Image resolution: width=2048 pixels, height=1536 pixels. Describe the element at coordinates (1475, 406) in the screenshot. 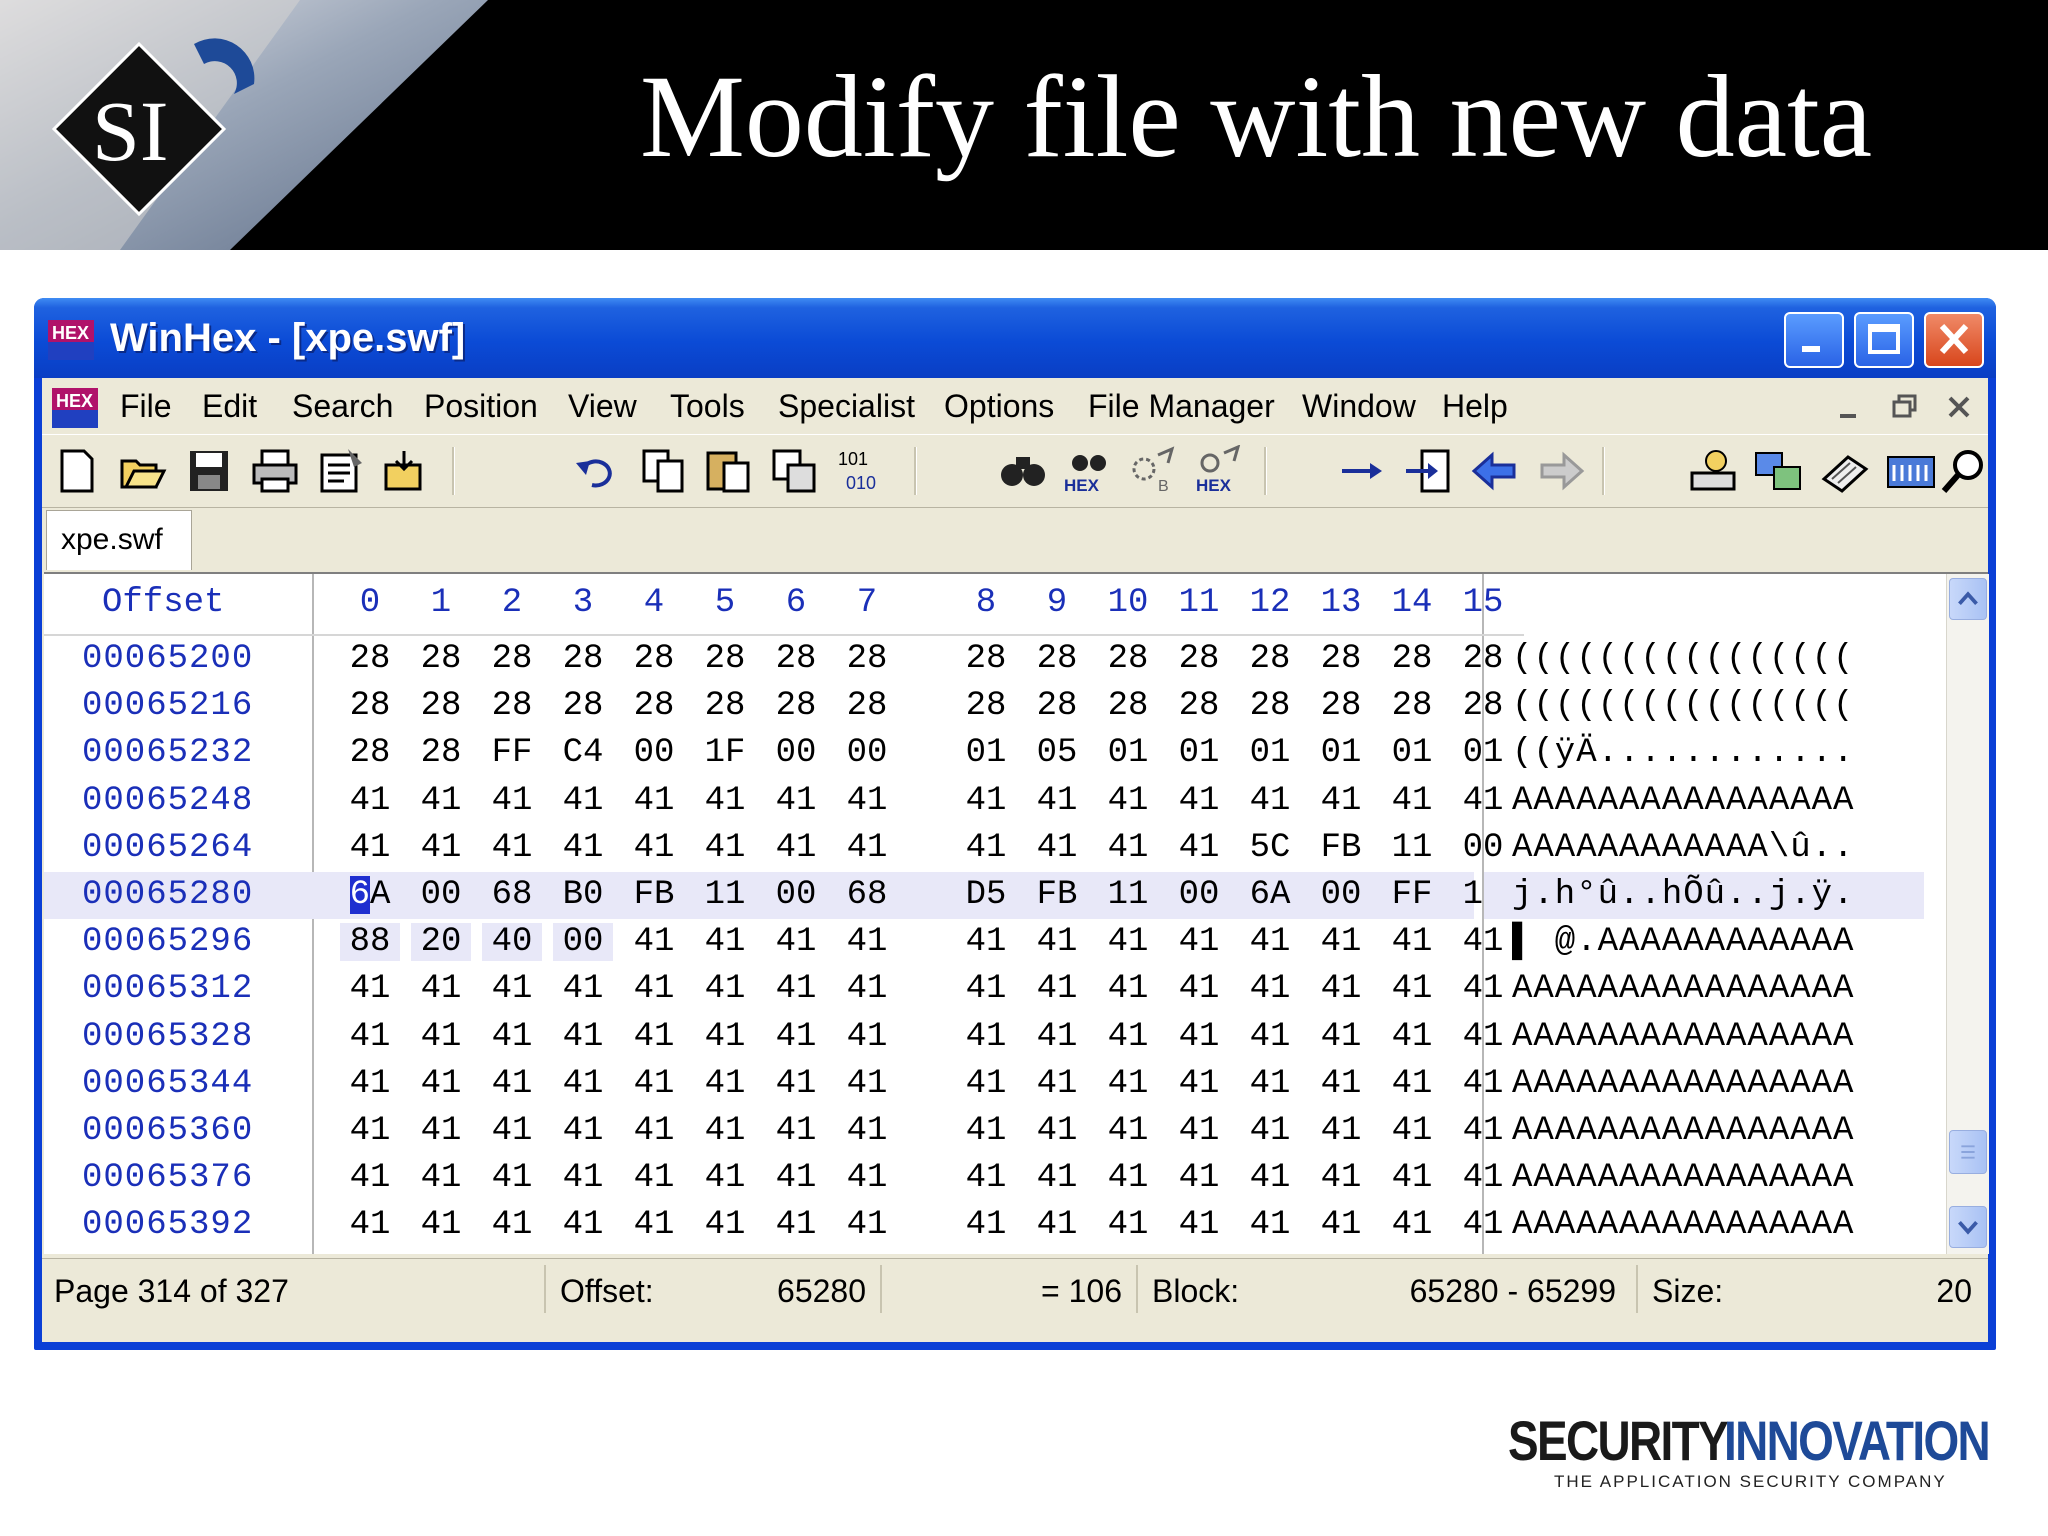

I see `menu-help: Help` at that location.